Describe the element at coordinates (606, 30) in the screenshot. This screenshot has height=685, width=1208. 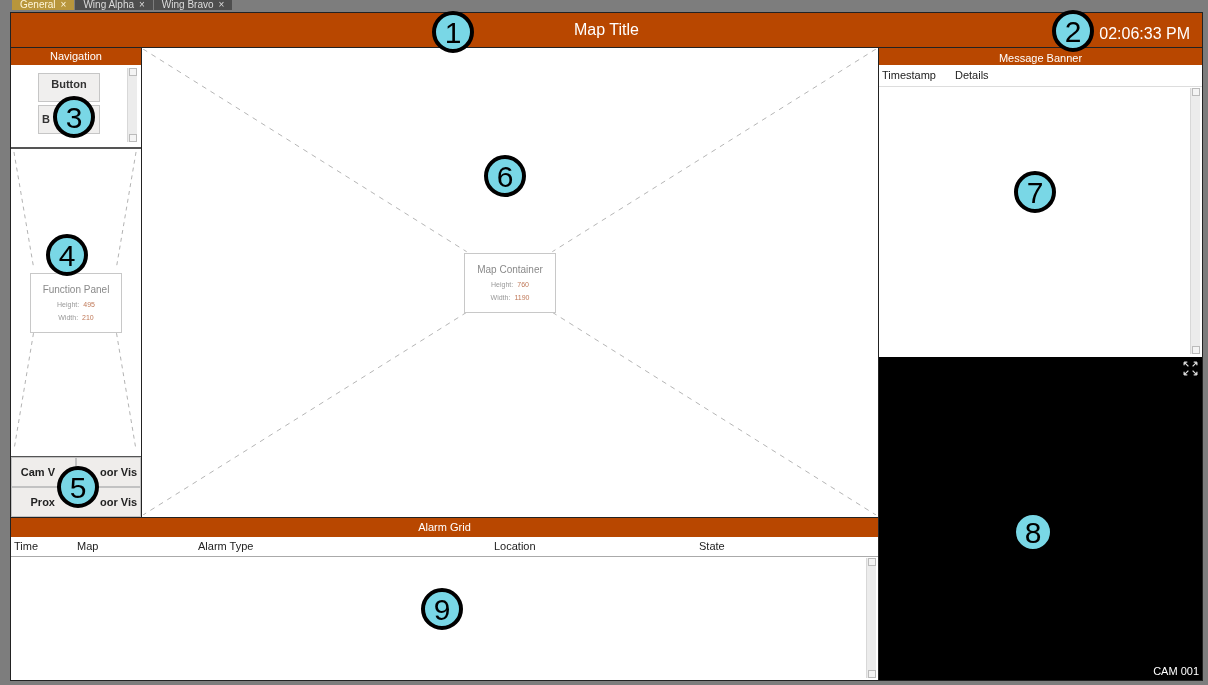
I see `map-title: Map Title` at that location.